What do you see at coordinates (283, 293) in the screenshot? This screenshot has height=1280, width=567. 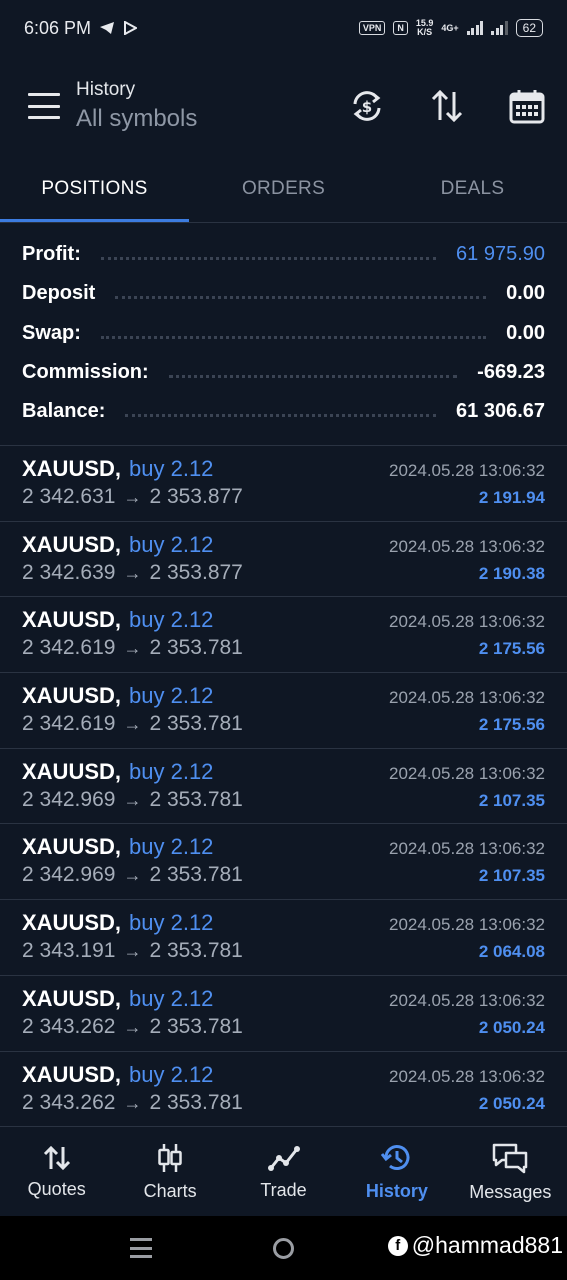 I see `summary-row-deposit: Deposit 0.00` at bounding box center [283, 293].